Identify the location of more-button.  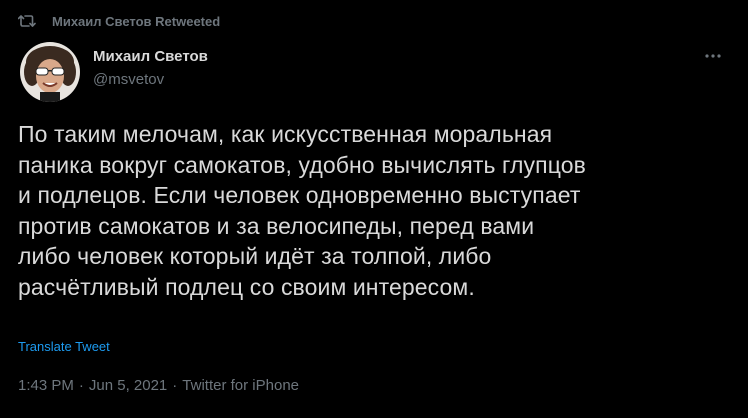
(713, 55).